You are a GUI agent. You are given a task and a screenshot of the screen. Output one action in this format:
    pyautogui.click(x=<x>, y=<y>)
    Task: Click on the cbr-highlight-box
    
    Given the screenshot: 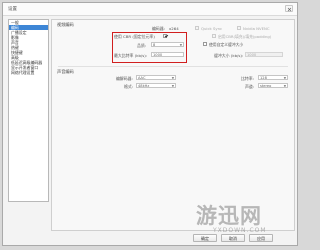 What is the action you would take?
    pyautogui.click(x=149, y=47)
    